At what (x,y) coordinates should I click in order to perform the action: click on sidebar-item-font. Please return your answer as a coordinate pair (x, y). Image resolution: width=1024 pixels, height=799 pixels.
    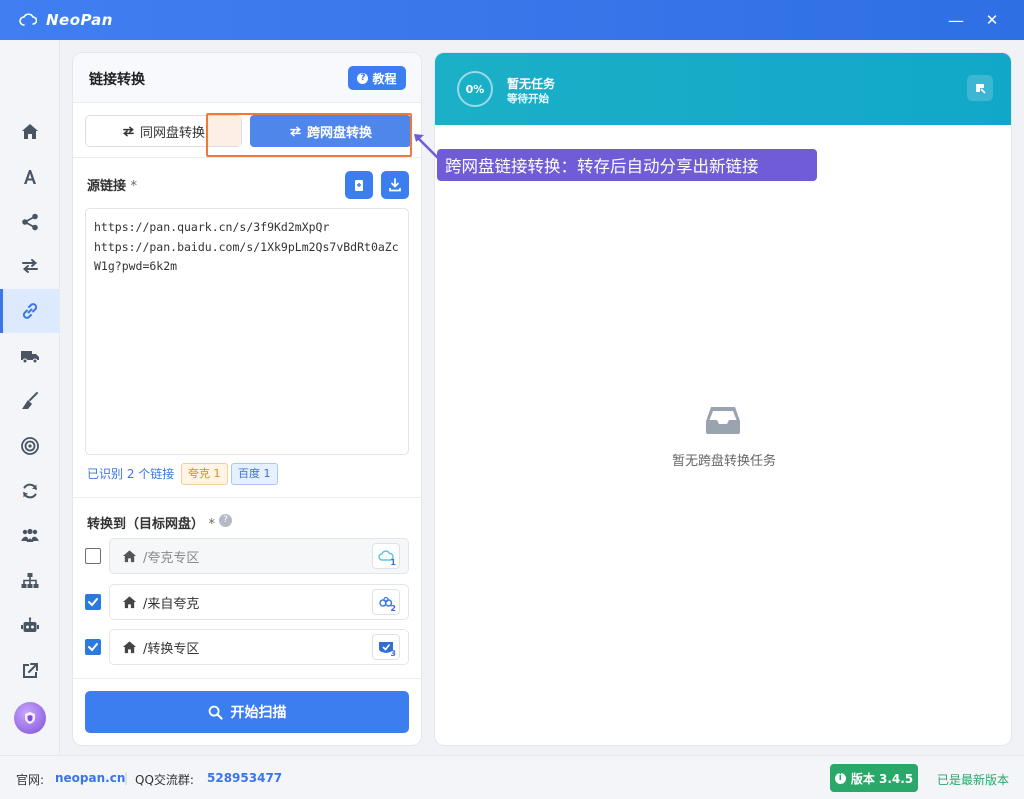
    Looking at the image, I should click on (30, 177).